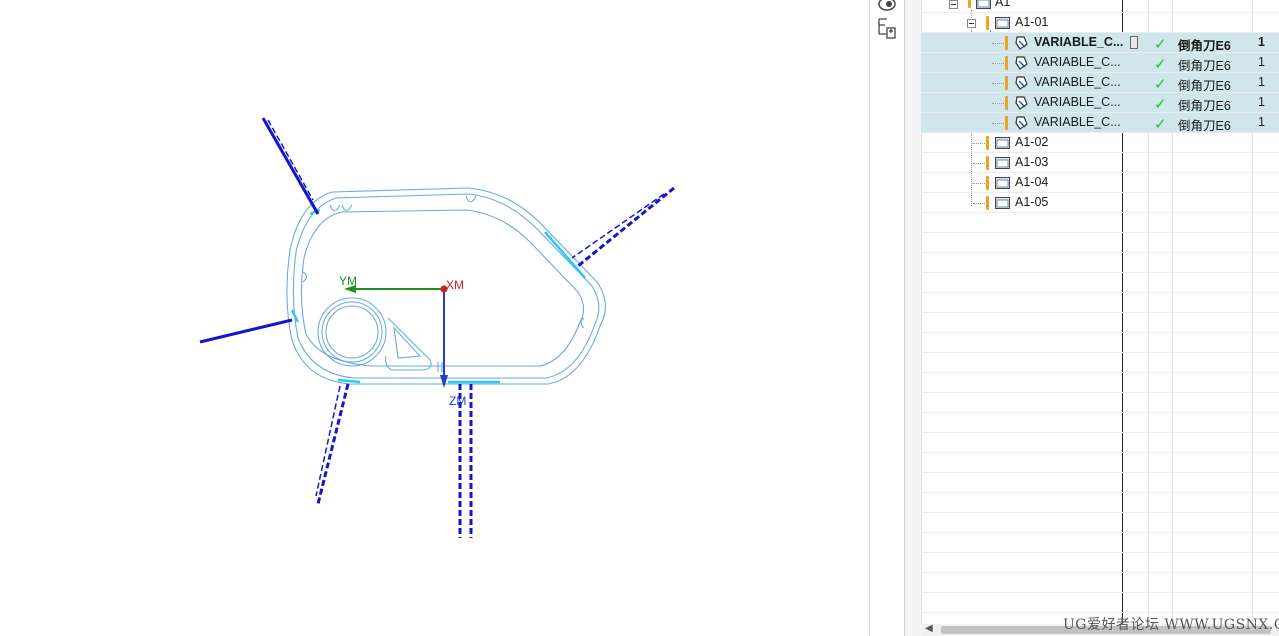  I want to click on tree-row-root: A1, so click(1100, 6).